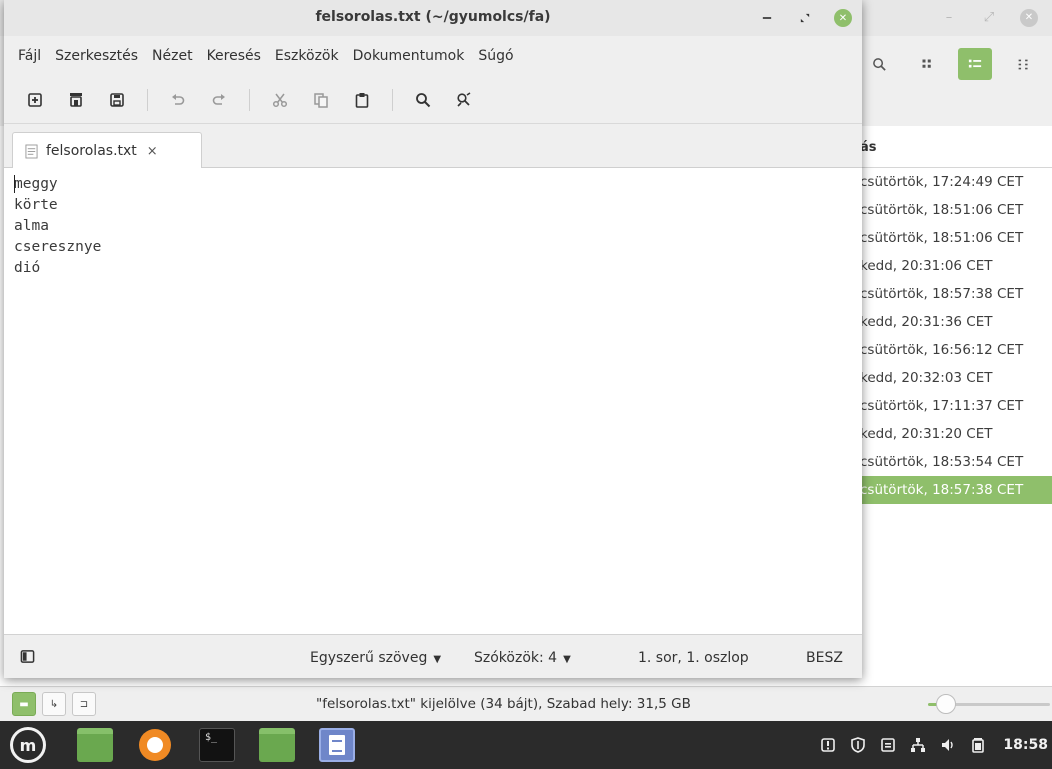 The image size is (1052, 769). What do you see at coordinates (956, 434) in the screenshot?
I see `file-row: kedd, 20:31:20 CET` at bounding box center [956, 434].